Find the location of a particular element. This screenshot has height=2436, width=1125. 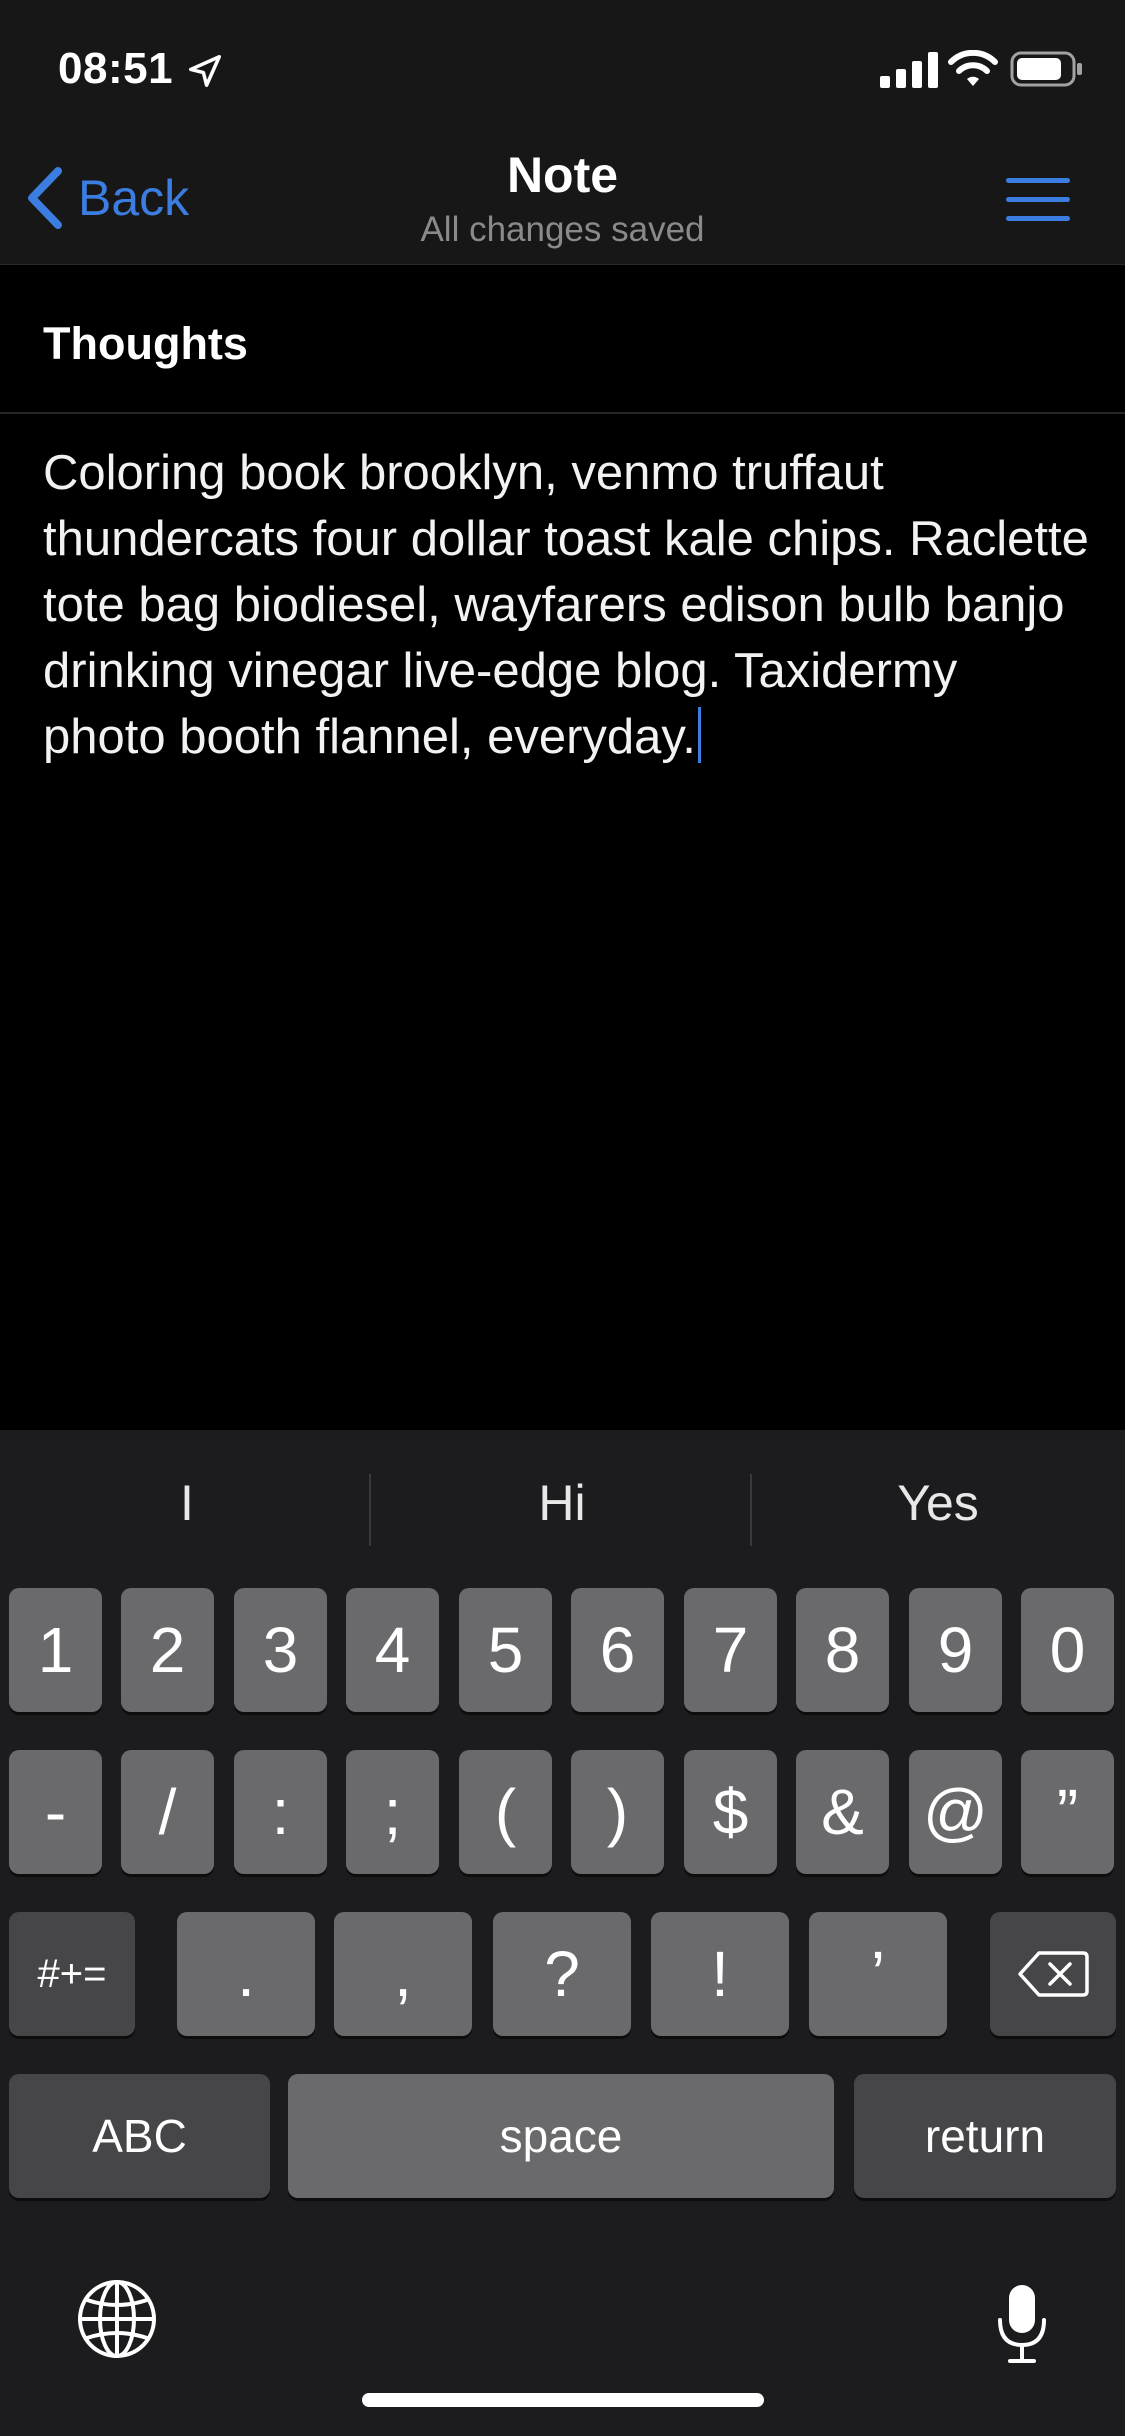

location-arrow-icon is located at coordinates (205, 71).